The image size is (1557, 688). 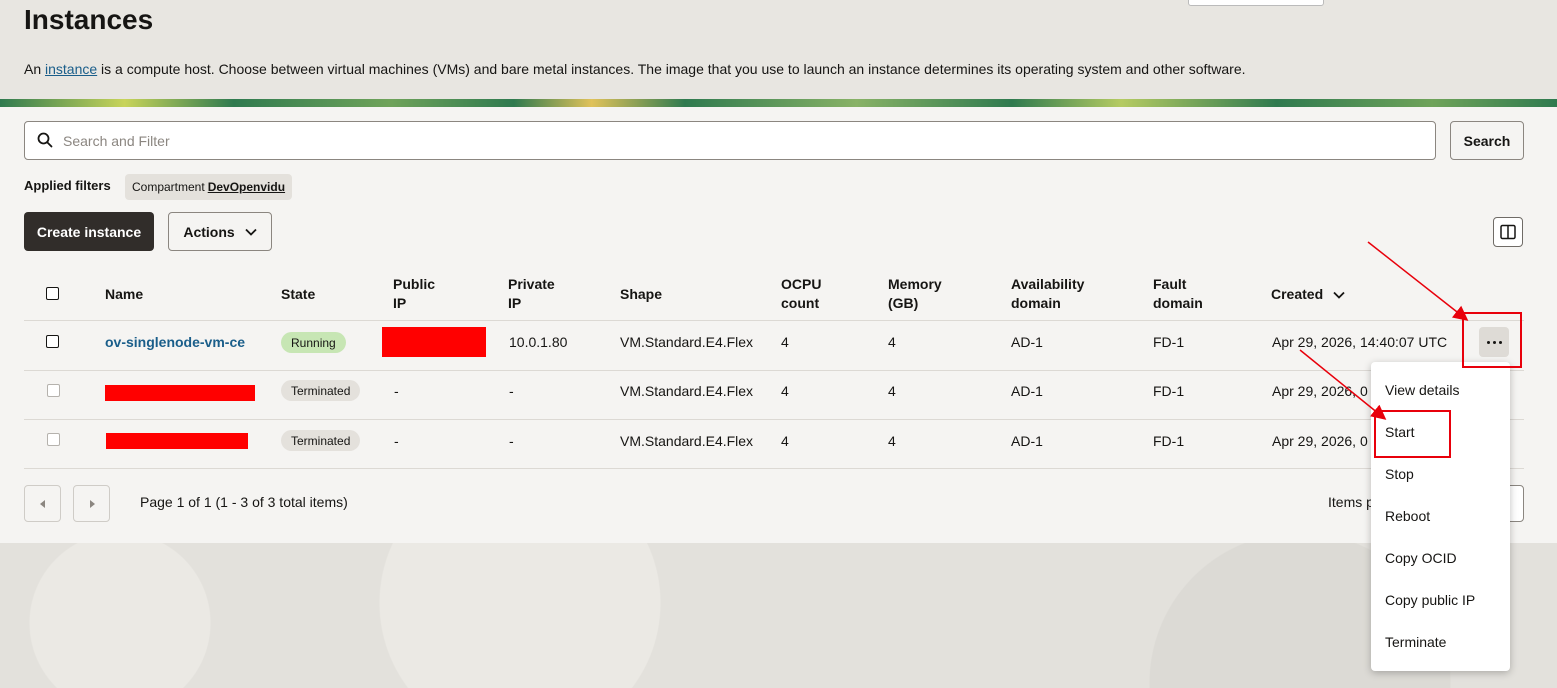 I want to click on search-box, so click(x=730, y=140).